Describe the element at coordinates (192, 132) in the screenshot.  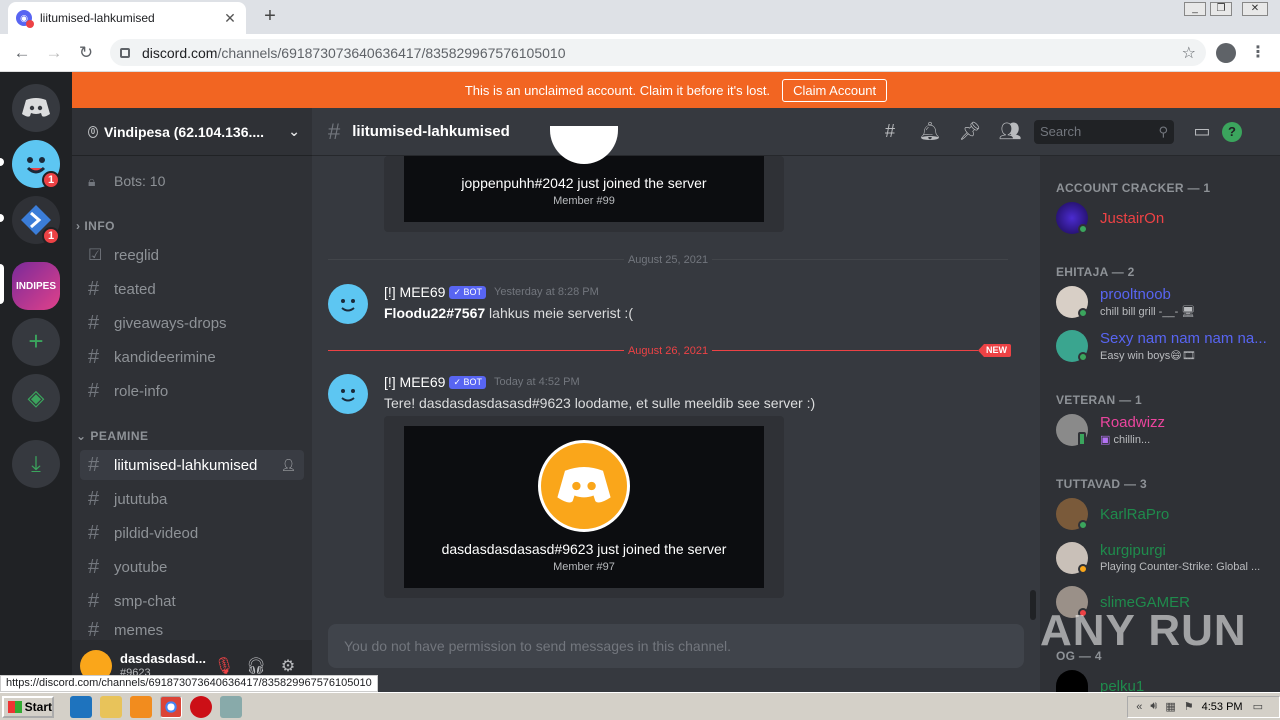
I see `server-header: 0 Vindipesa (62.104.136.... ⌄` at that location.